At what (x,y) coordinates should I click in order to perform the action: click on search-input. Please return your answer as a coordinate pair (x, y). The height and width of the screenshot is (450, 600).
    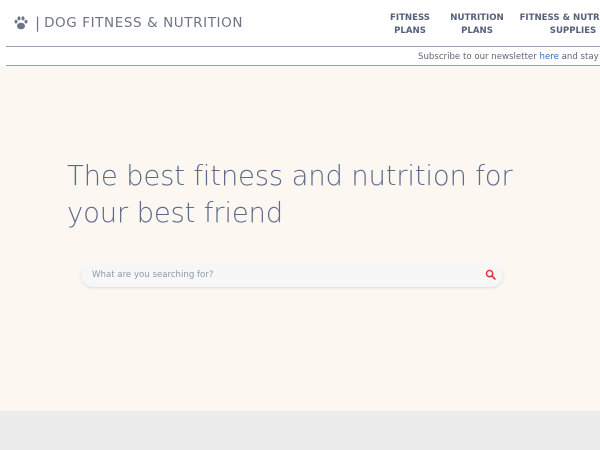
    Looking at the image, I should click on (282, 275).